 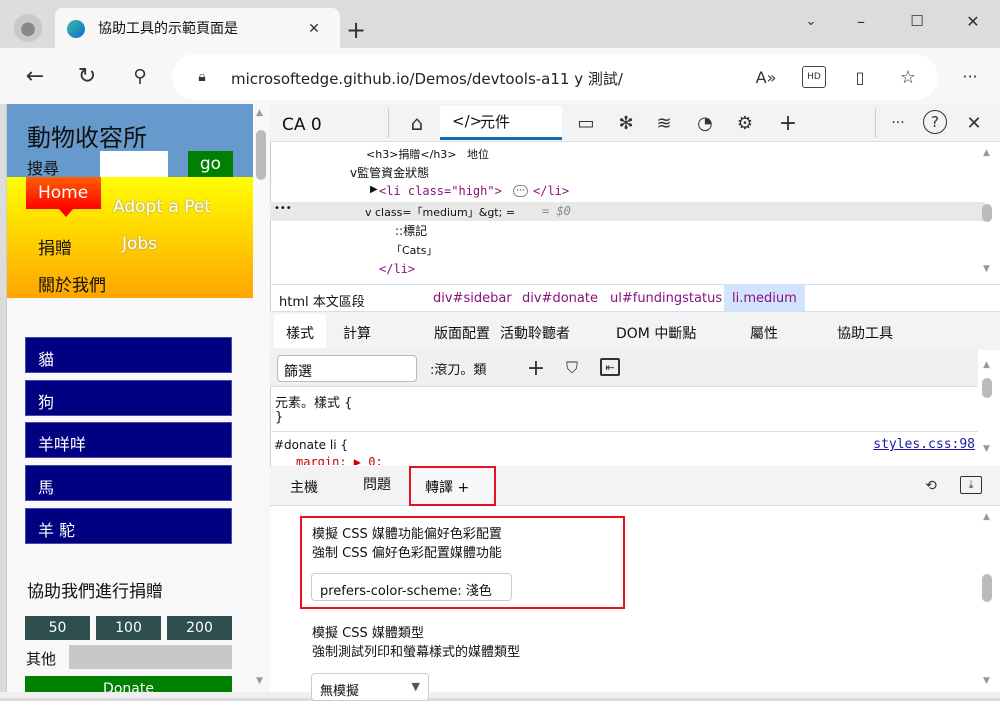 I want to click on nav-donate: 捐贈, so click(x=55, y=246).